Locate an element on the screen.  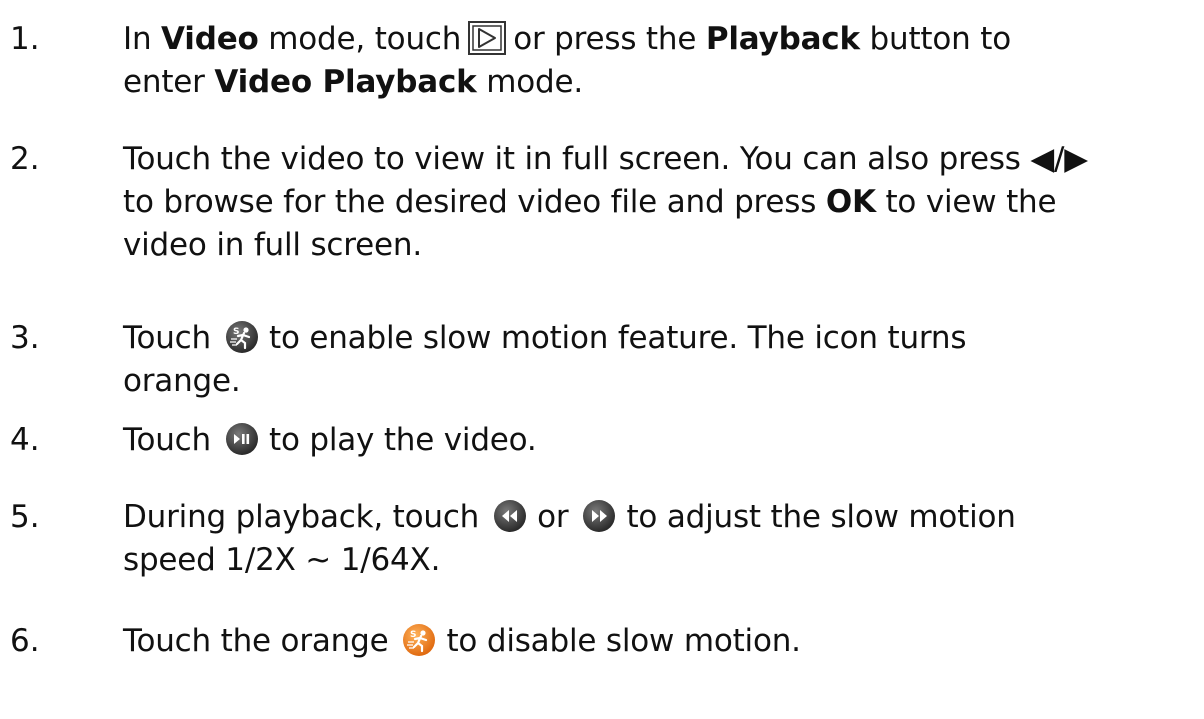
left-right-arrows: ◀/▶ is located at coordinates (1059, 159).